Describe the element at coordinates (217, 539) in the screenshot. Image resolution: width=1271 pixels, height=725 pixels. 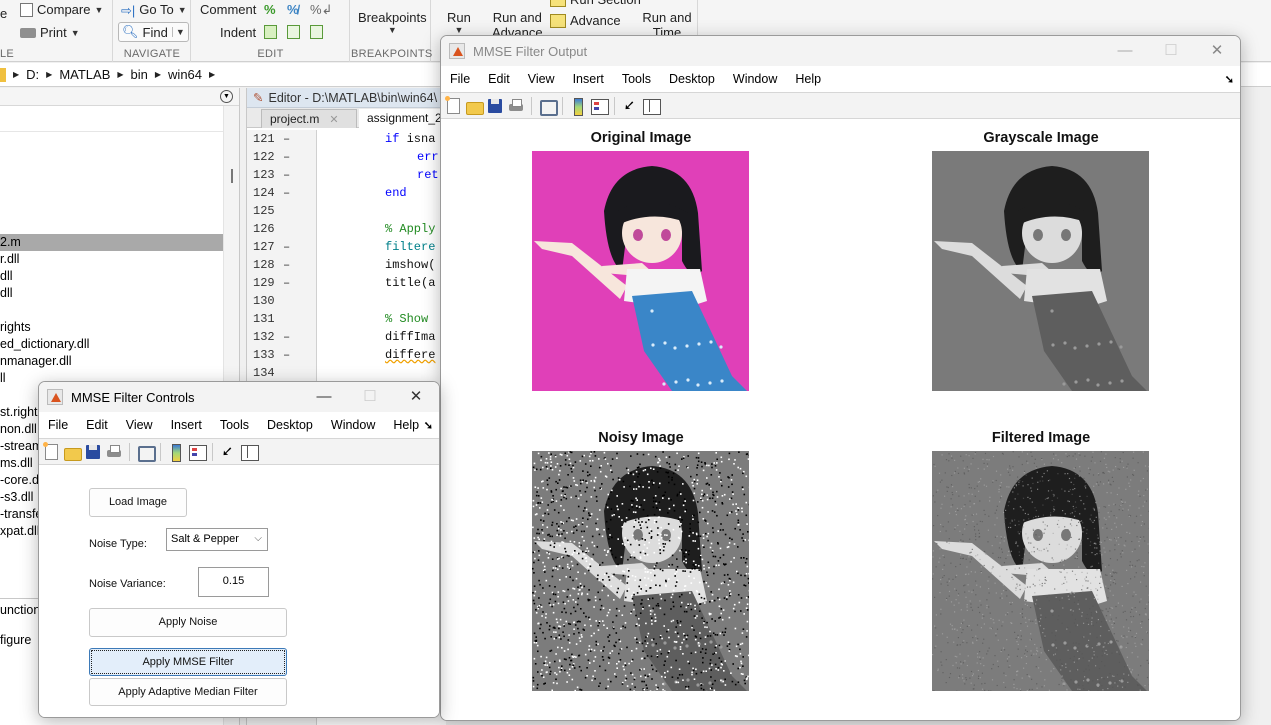
I see `noise-type-dropdown: Salt & Pepper ⌵` at that location.